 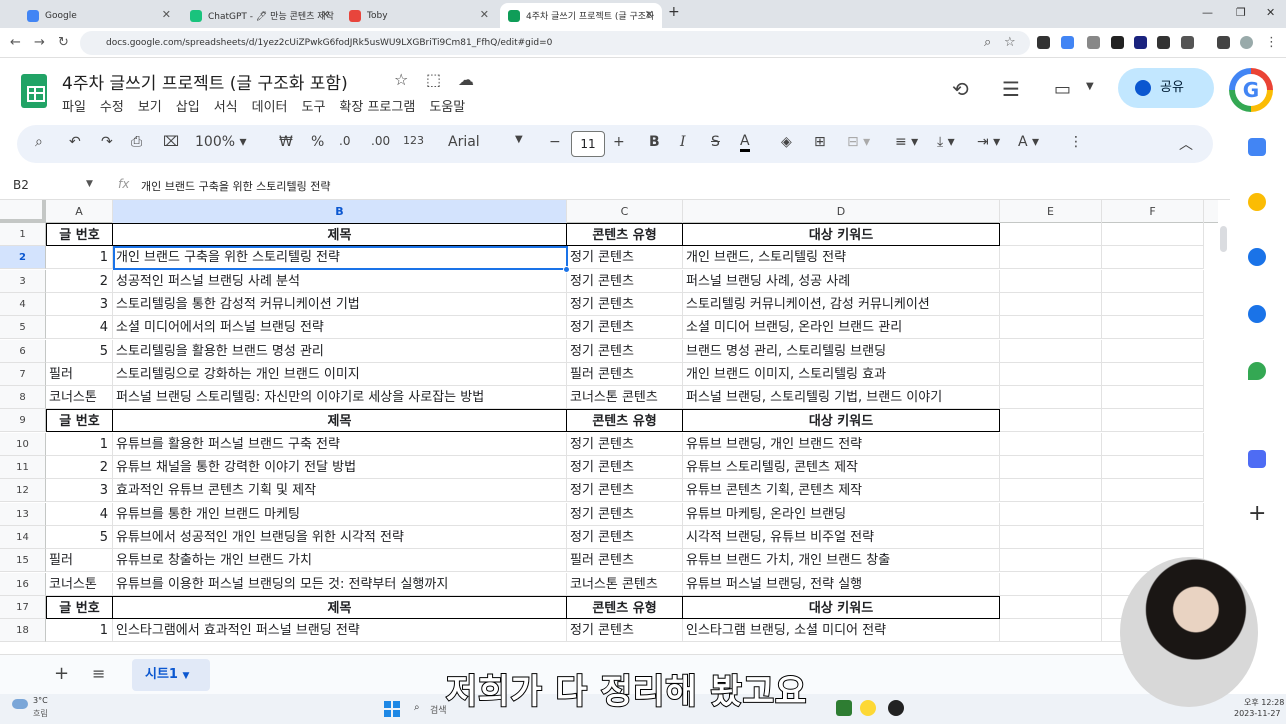 What do you see at coordinates (1010, 42) in the screenshot?
I see `bookmark-star-icon: ☆` at bounding box center [1010, 42].